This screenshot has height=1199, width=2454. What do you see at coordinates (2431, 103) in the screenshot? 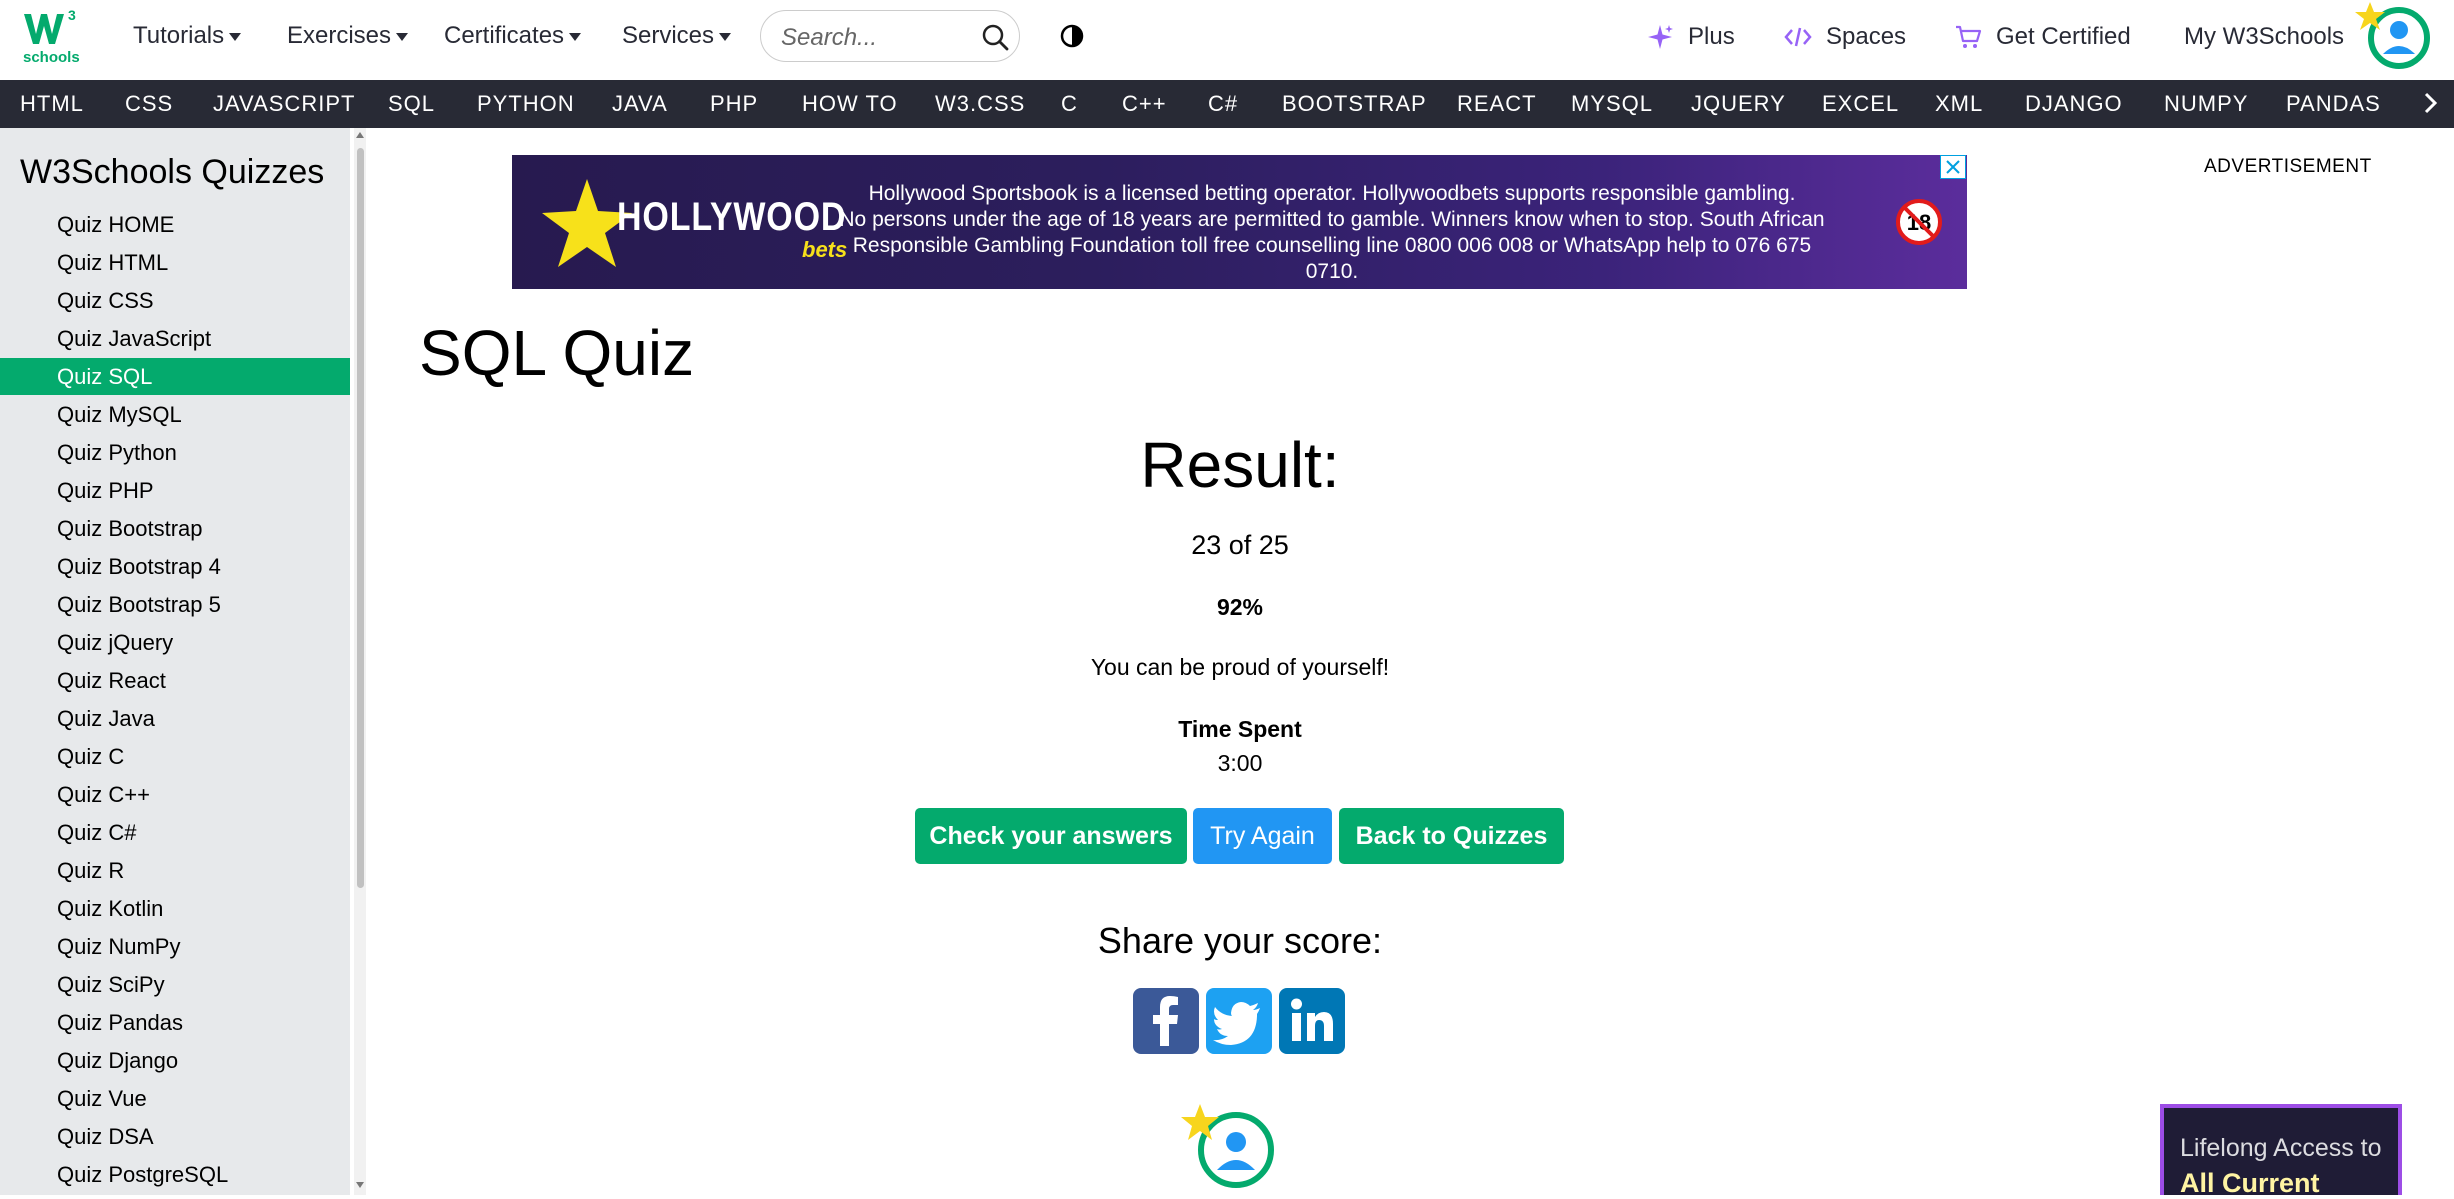
I see `chevron-right-icon` at bounding box center [2431, 103].